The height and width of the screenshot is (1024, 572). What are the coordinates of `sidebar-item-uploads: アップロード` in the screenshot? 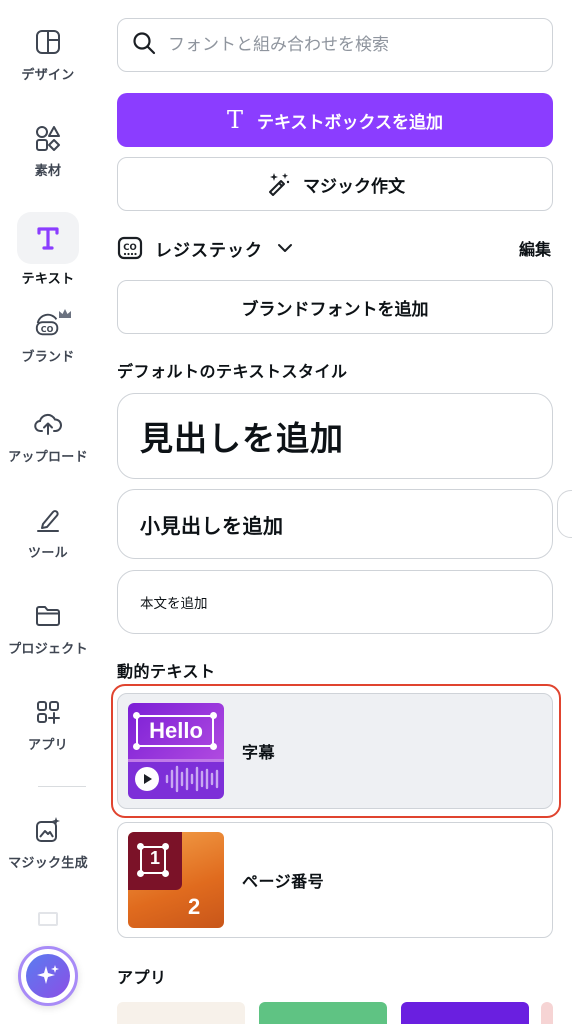 It's located at (48, 437).